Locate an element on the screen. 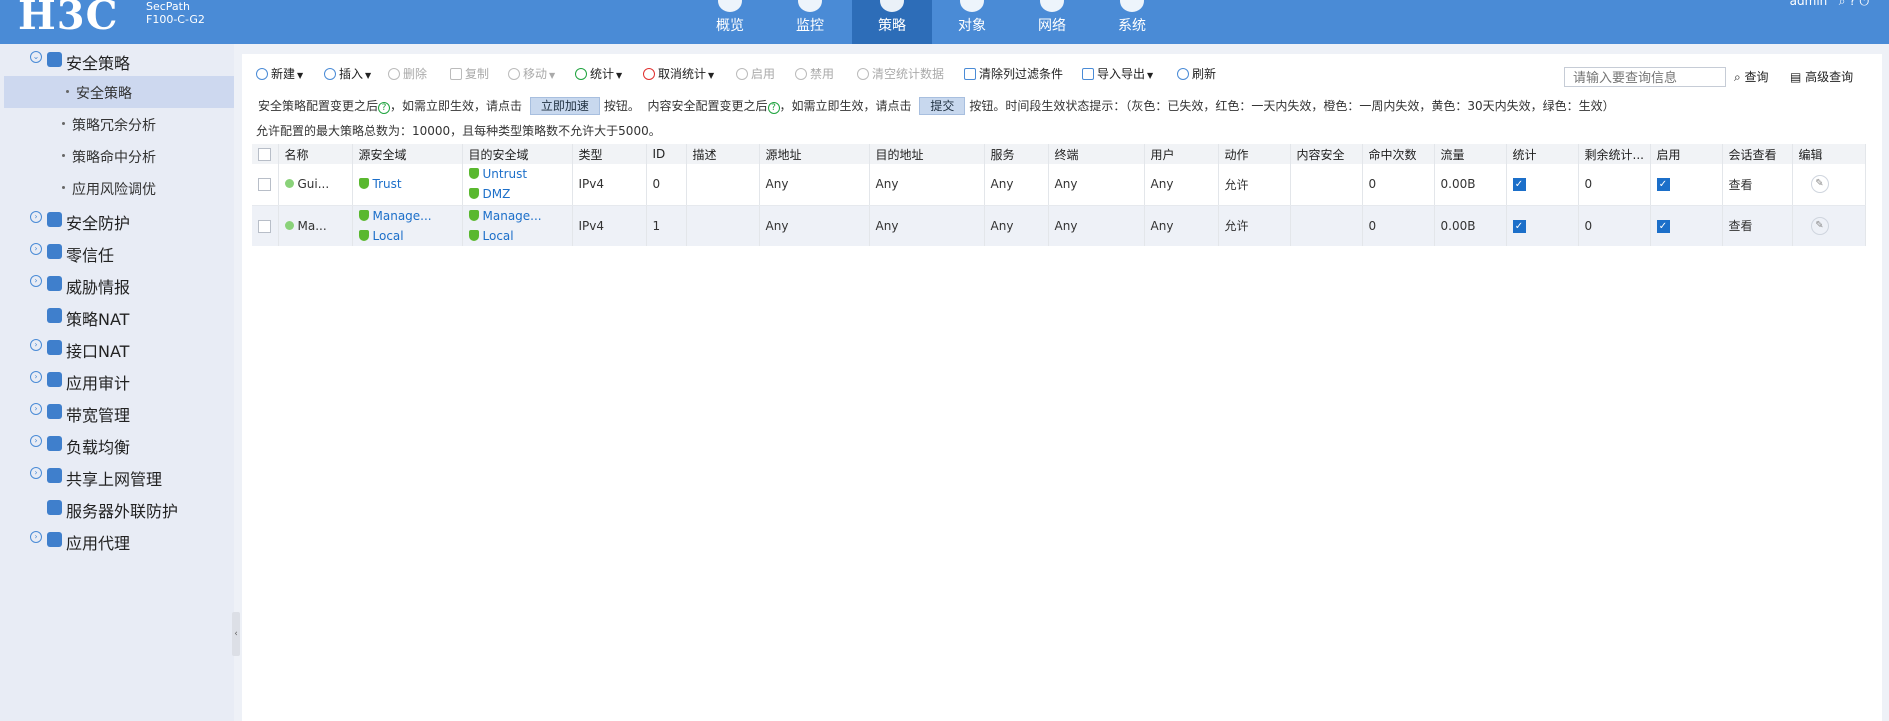 This screenshot has width=1889, height=721. col-content-security: 内容安全 is located at coordinates (1326, 154).